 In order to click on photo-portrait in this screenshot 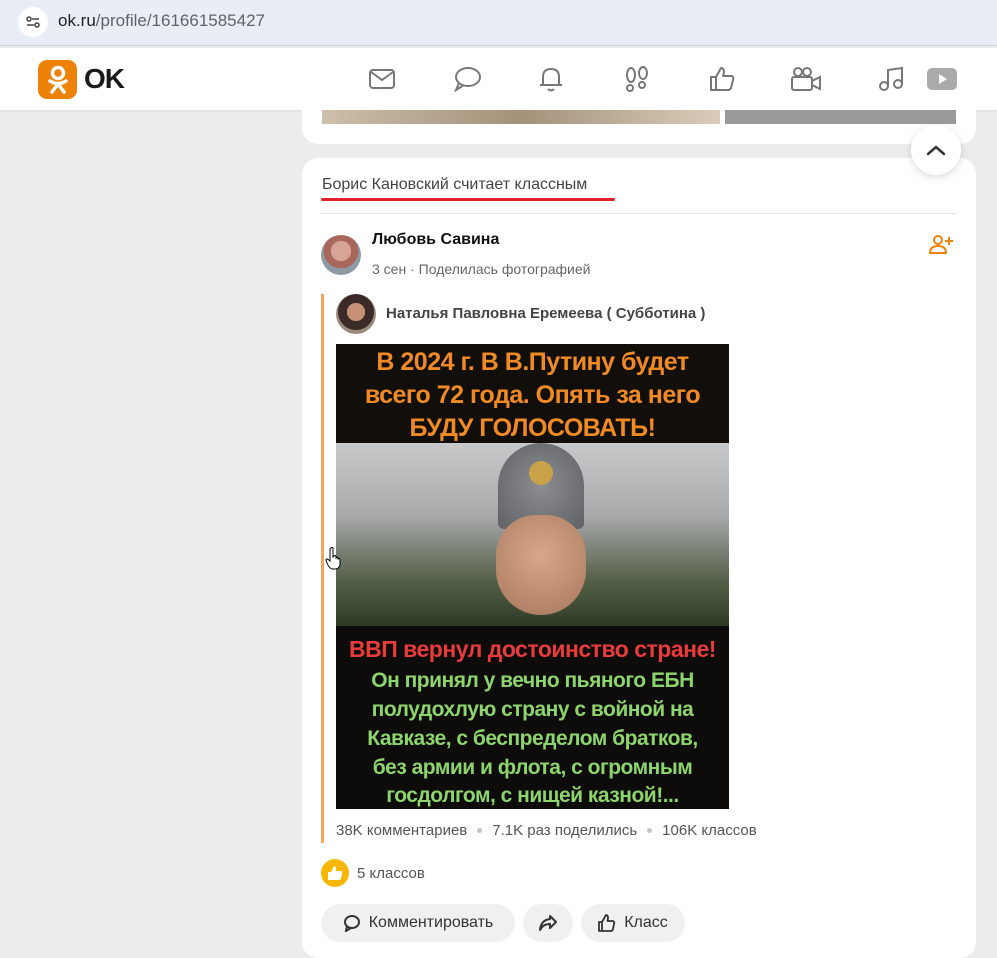, I will do `click(532, 534)`.